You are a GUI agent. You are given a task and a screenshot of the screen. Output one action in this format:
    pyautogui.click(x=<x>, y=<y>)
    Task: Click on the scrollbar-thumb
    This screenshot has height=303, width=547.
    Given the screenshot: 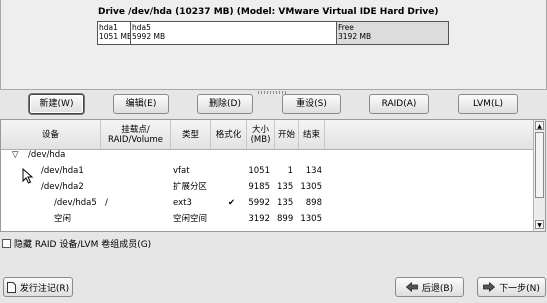 What is the action you would take?
    pyautogui.click(x=539, y=165)
    